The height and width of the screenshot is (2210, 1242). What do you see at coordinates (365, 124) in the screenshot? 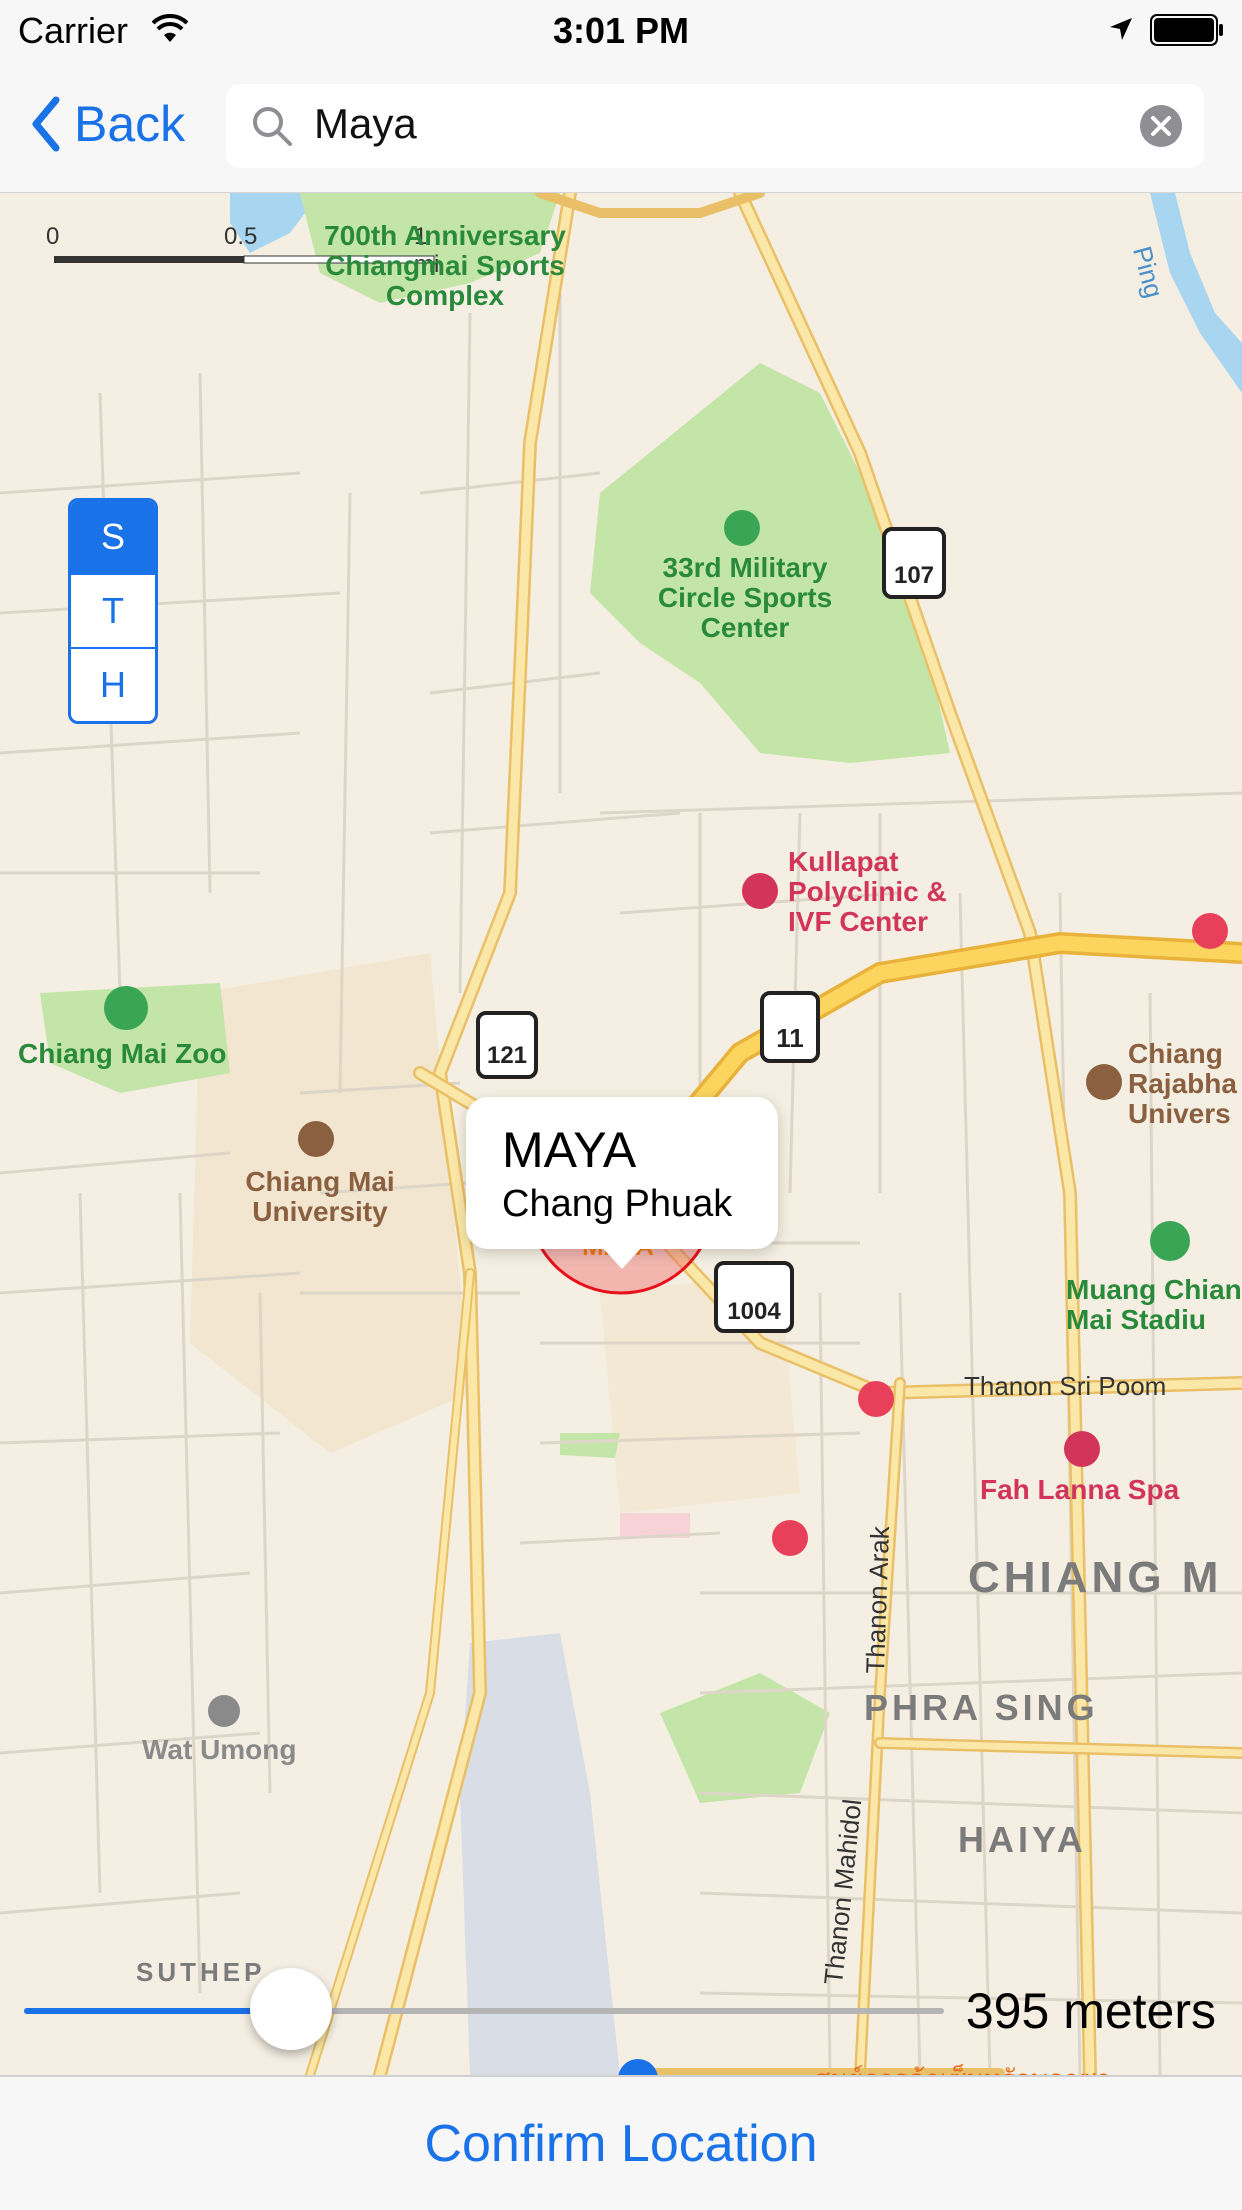
I see `search-input: Maya` at bounding box center [365, 124].